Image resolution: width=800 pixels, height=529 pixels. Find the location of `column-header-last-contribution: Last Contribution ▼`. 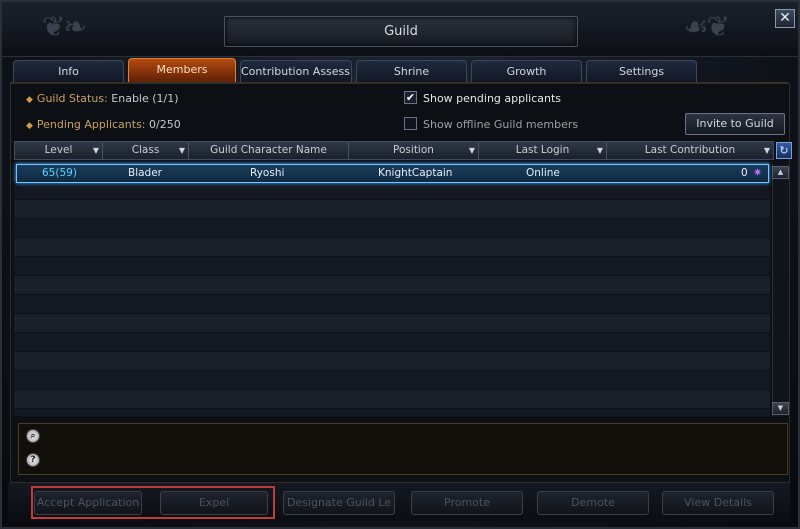

column-header-last-contribution: Last Contribution ▼ is located at coordinates (690, 150).